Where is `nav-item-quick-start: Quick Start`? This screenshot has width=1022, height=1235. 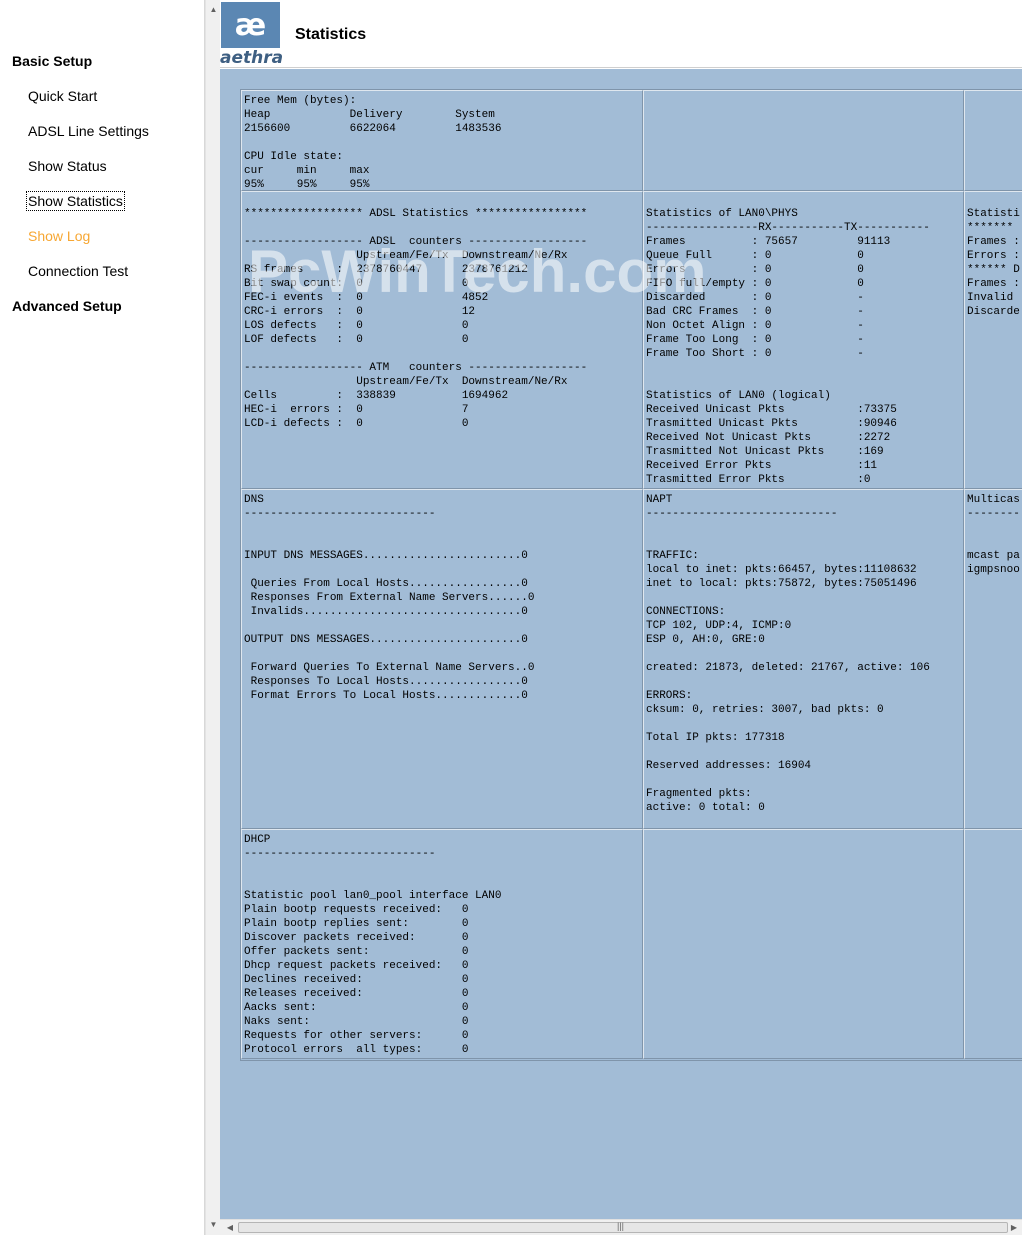
nav-item-quick-start: Quick Start is located at coordinates (62, 96).